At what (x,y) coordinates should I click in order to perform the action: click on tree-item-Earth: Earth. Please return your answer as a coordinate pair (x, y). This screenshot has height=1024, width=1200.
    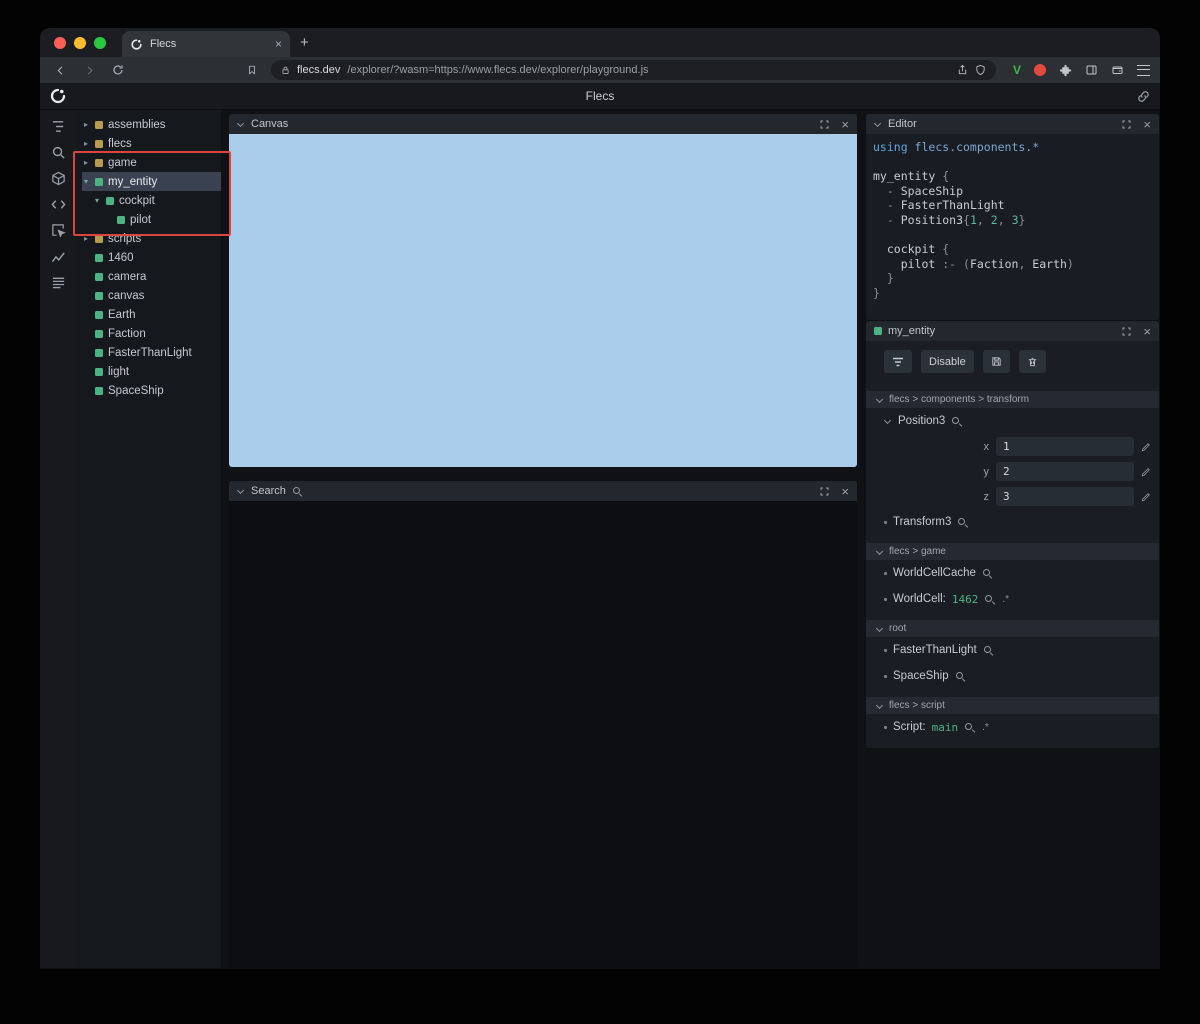
    Looking at the image, I should click on (151, 314).